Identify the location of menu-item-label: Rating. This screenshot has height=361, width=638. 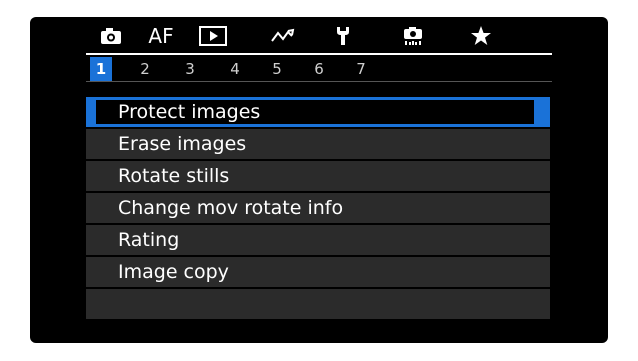
(149, 240).